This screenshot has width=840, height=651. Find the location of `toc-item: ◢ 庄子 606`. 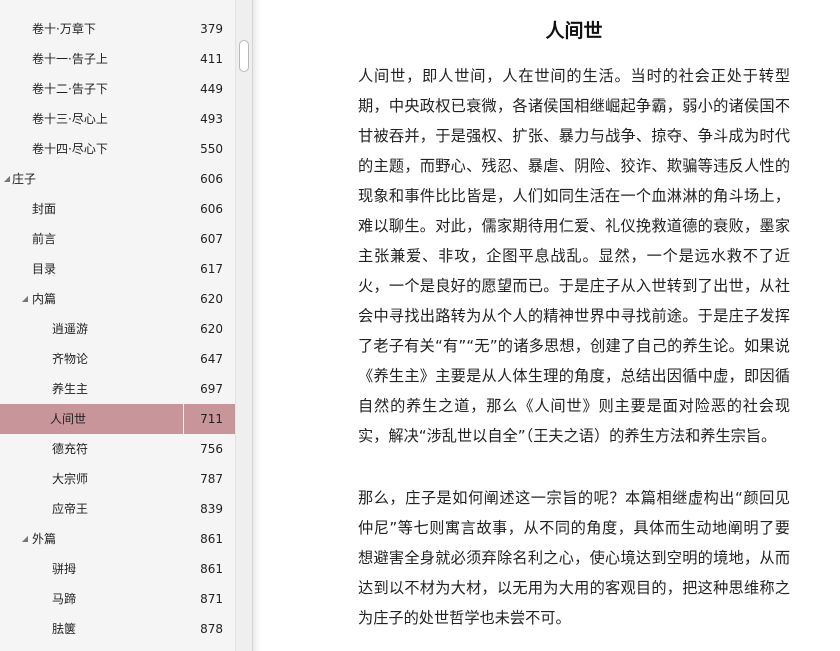

toc-item: ◢ 庄子 606 is located at coordinates (117, 179).